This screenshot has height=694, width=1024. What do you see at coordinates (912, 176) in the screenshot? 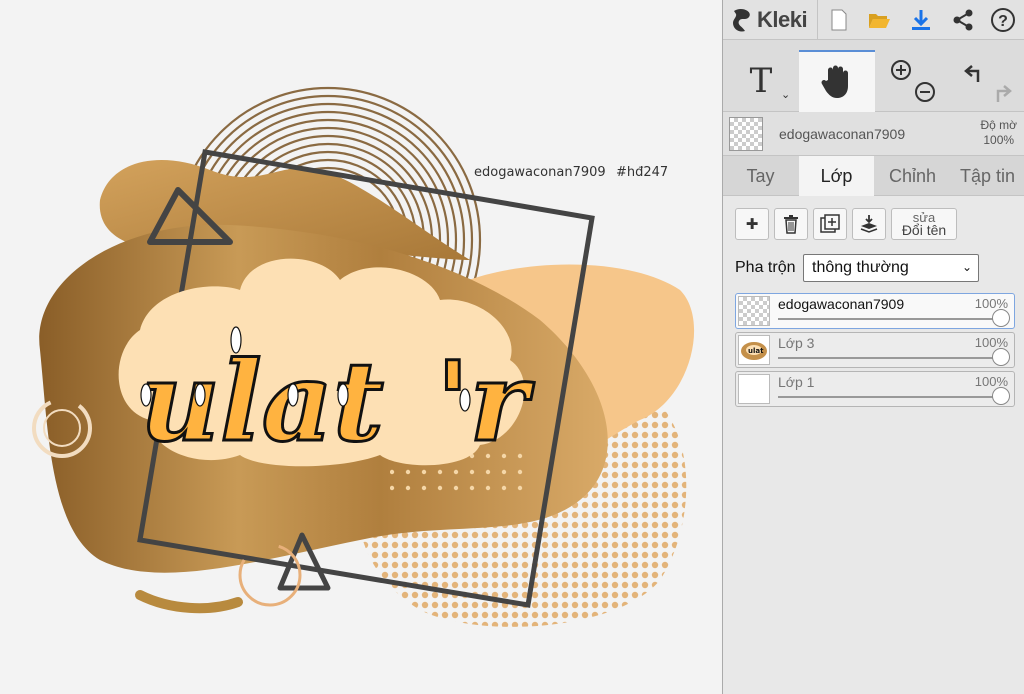
I see `tab-edit: Chỉnh` at bounding box center [912, 176].